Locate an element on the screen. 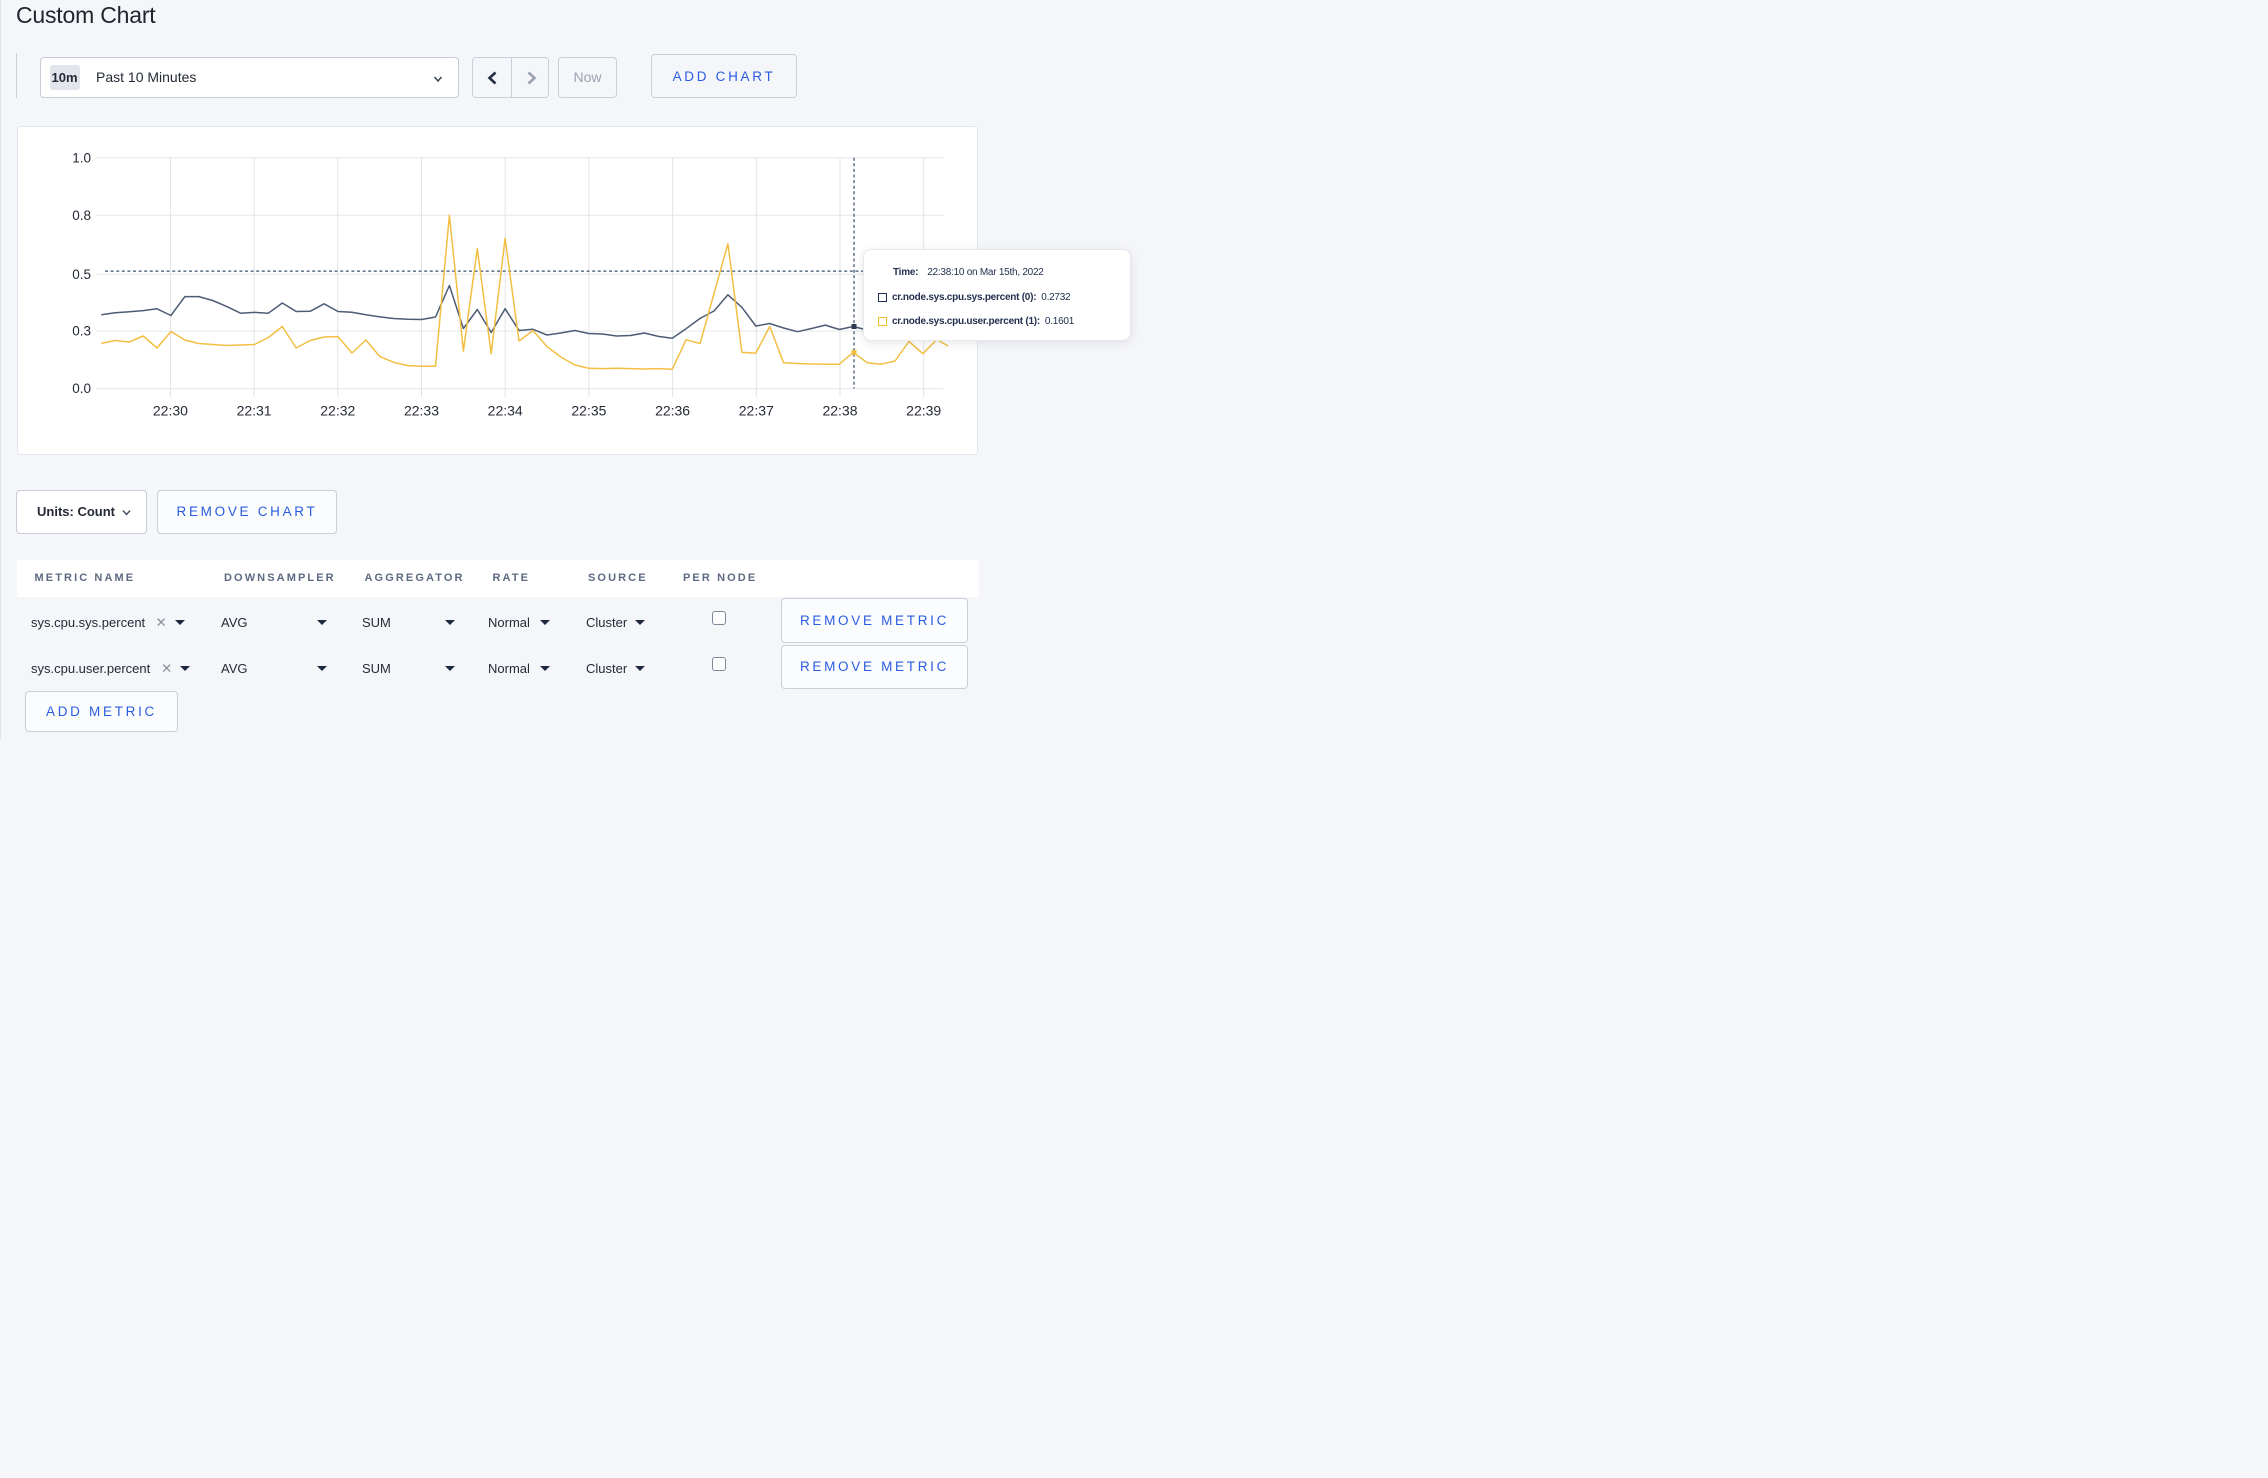 The width and height of the screenshot is (2268, 1478). svg-text: 22:37 is located at coordinates (756, 411).